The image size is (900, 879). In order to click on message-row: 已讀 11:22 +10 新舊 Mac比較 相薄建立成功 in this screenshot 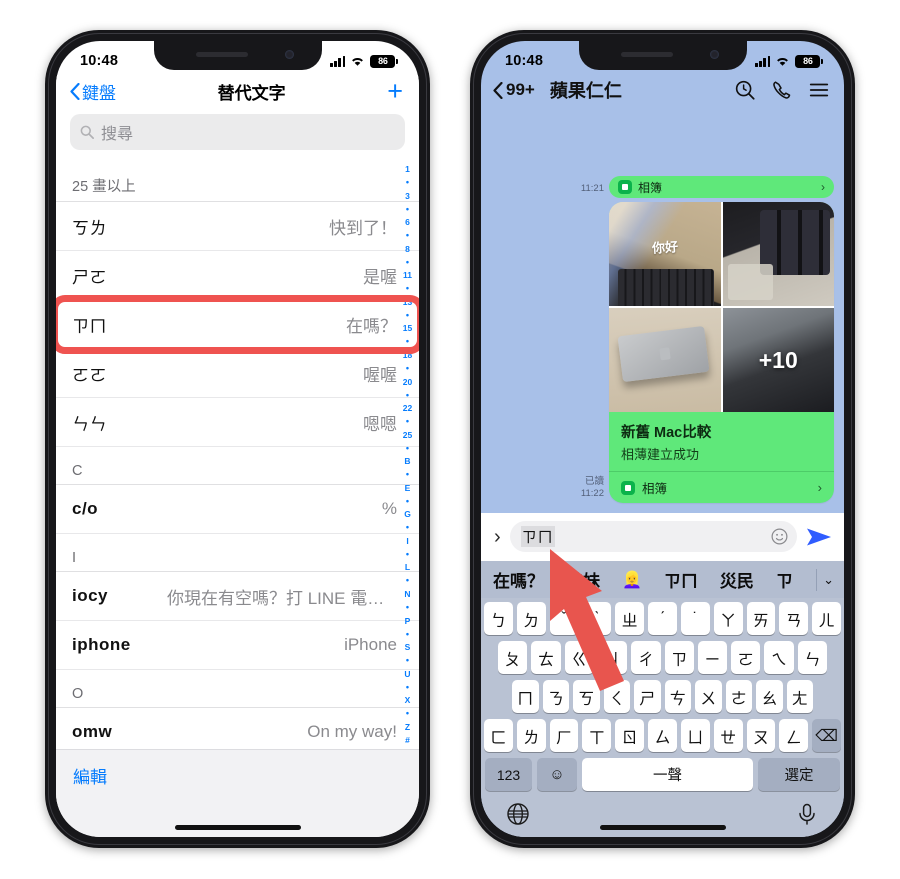, I will do `click(662, 352)`.